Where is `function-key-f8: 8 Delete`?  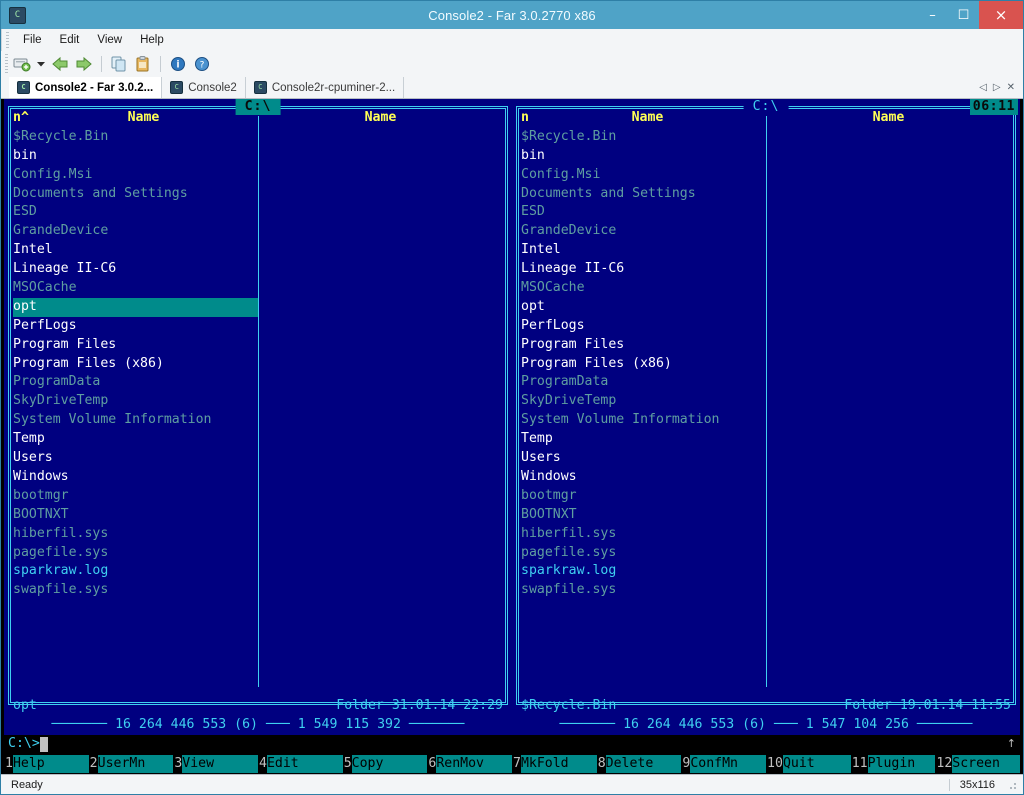
function-key-f8: 8 Delete is located at coordinates (639, 764).